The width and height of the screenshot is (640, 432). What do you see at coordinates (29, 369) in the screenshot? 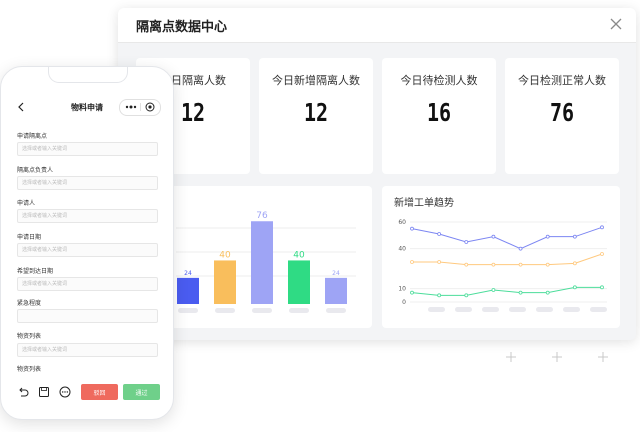
I see `form-label-material-list-2: 物资列表` at bounding box center [29, 369].